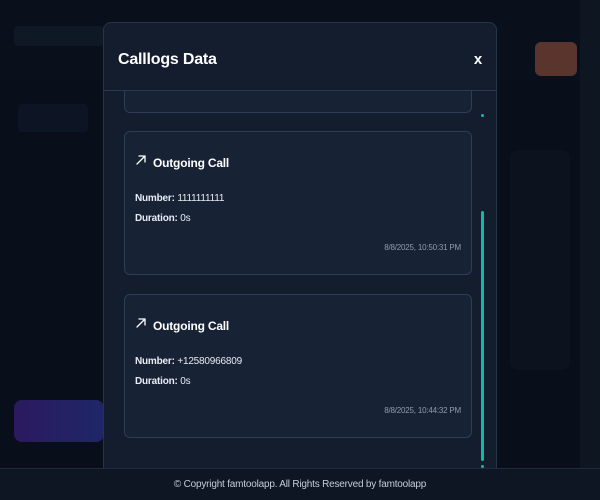 The width and height of the screenshot is (600, 500). I want to click on call-timestamp: 8/8/2025, 10:50:31 PM, so click(422, 247).